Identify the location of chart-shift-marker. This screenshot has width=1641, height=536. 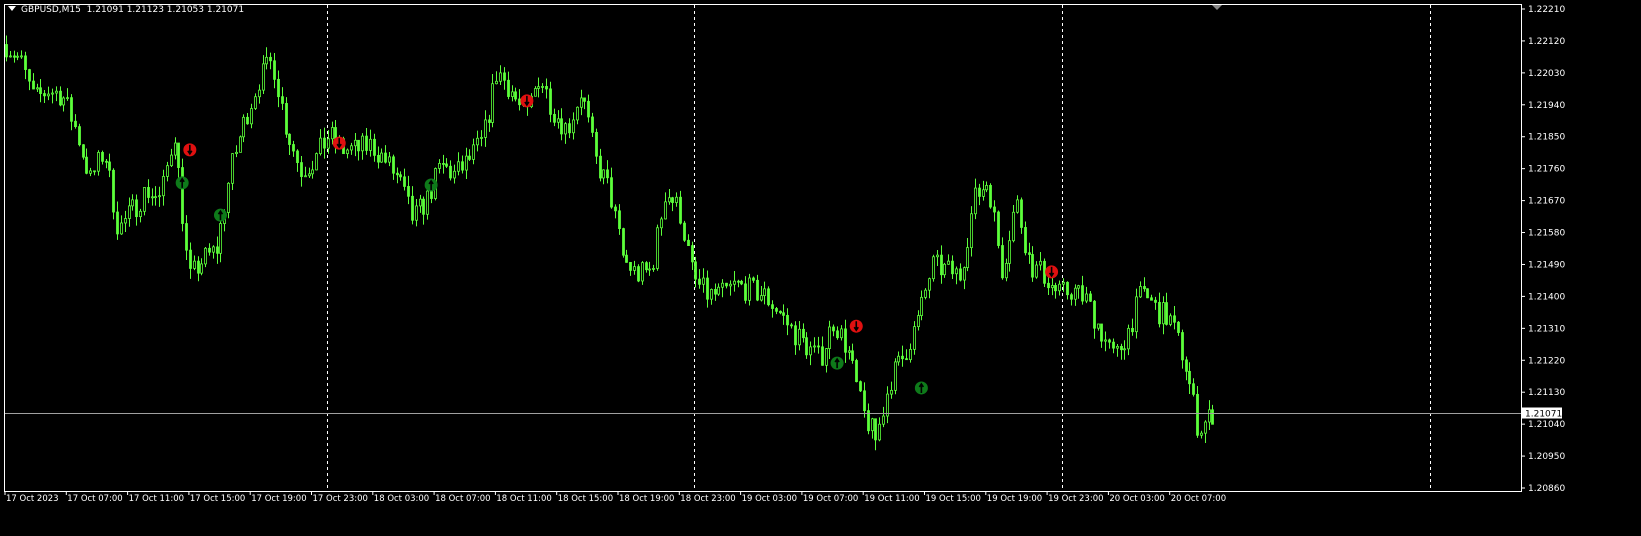
(1217, 7).